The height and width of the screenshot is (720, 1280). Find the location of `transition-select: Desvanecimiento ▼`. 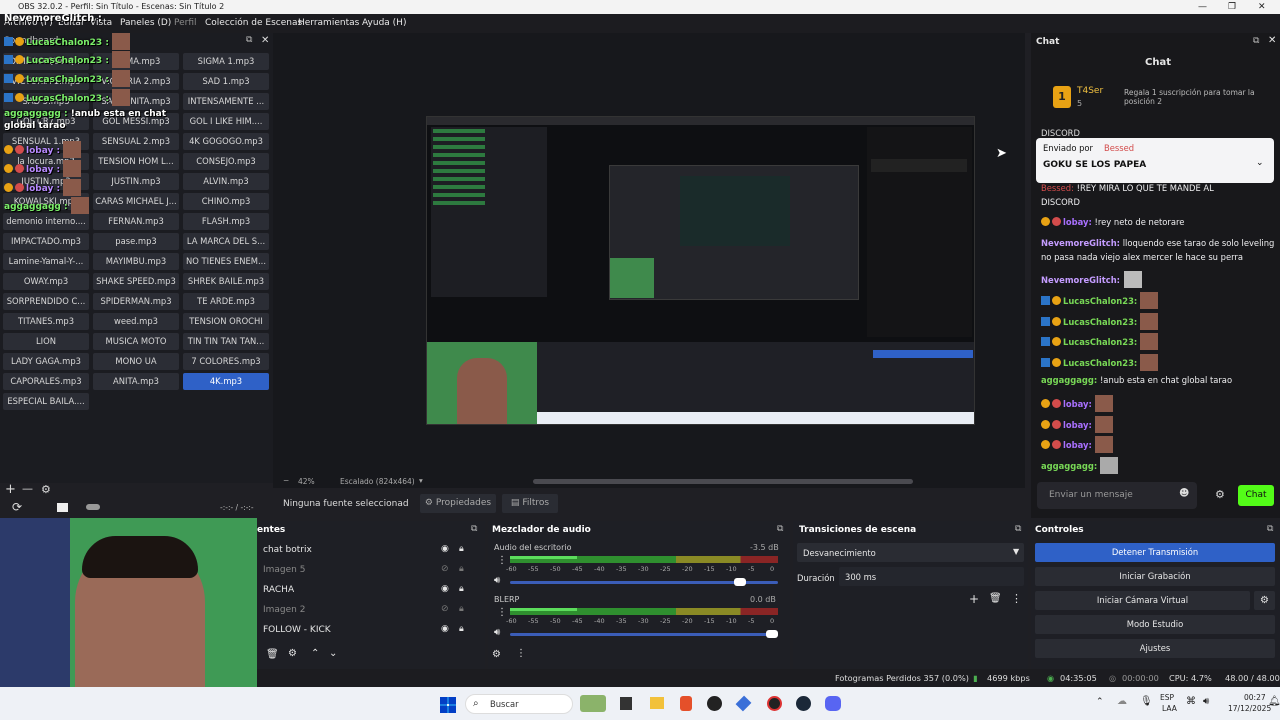

transition-select: Desvanecimiento ▼ is located at coordinates (910, 552).